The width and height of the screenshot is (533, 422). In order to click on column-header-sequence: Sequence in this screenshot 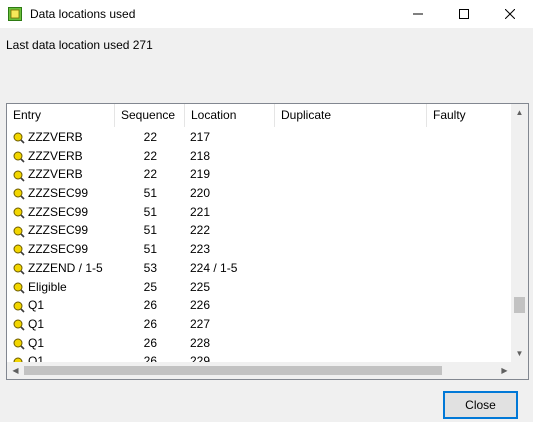, I will do `click(150, 115)`.